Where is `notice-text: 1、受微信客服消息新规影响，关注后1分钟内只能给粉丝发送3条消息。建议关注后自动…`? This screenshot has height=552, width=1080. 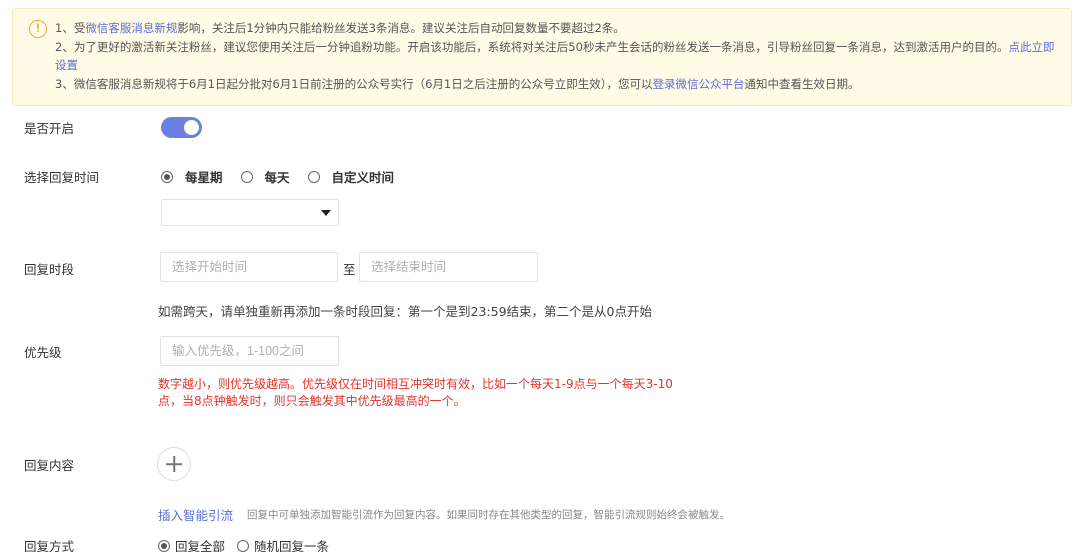 notice-text: 1、受微信客服消息新规影响，关注后1分钟内只能给粉丝发送3条消息。建议关注后自动… is located at coordinates (556, 56).